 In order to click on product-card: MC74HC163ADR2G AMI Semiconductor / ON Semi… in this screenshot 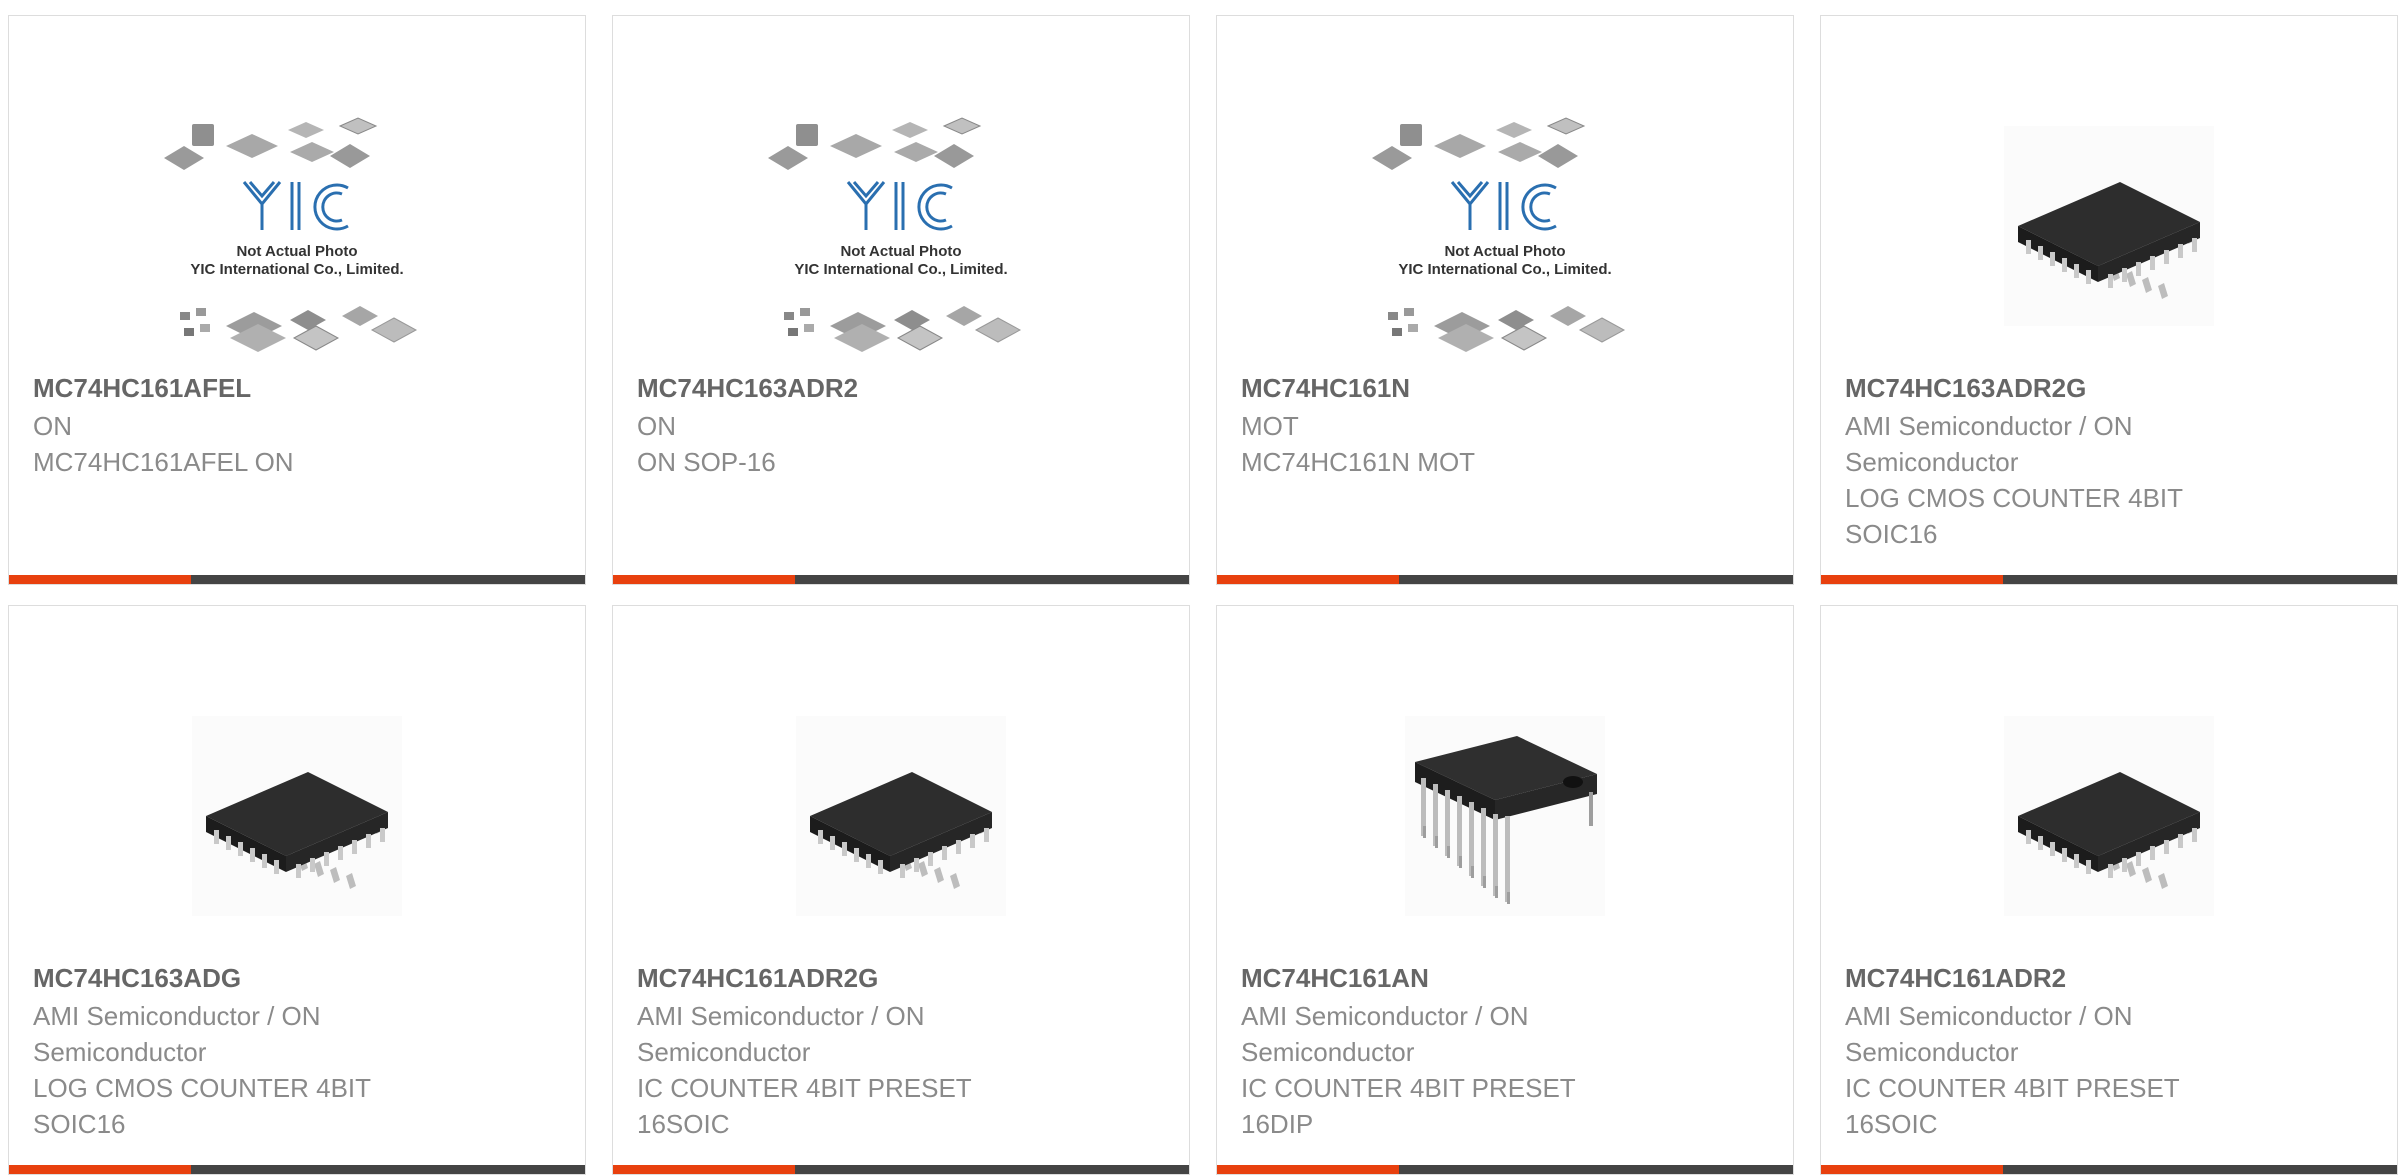, I will do `click(2109, 300)`.